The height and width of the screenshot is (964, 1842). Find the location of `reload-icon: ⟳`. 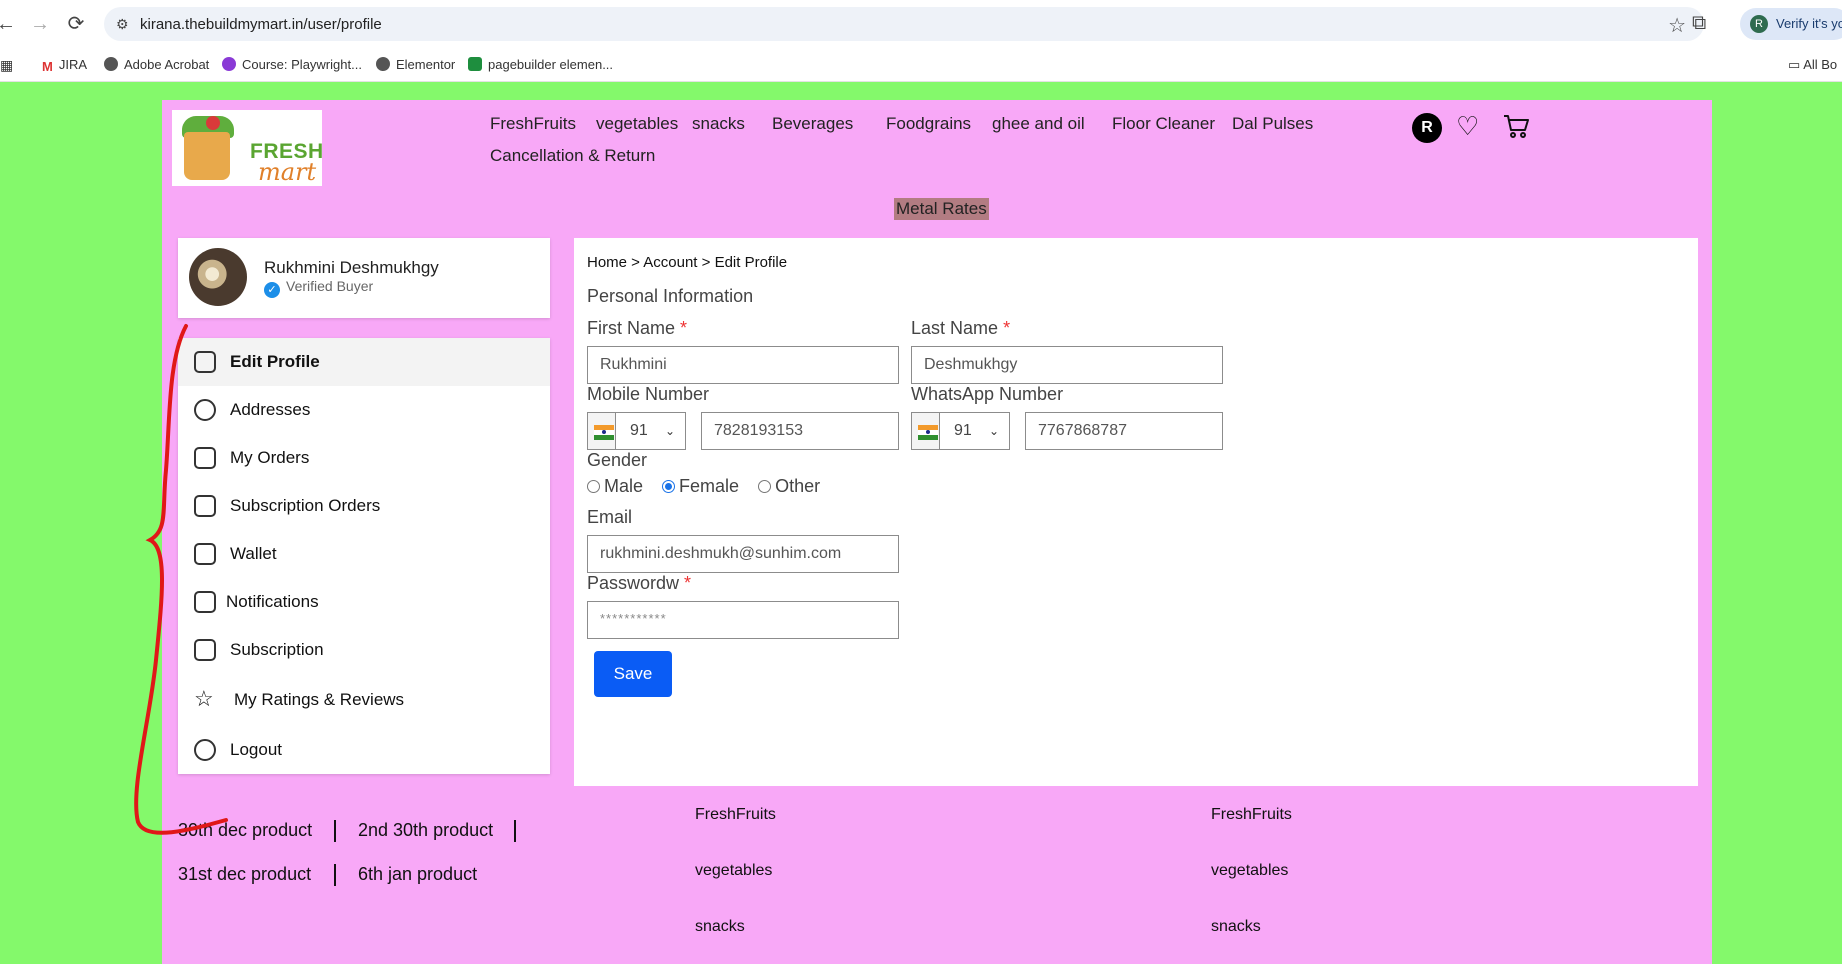

reload-icon: ⟳ is located at coordinates (76, 24).